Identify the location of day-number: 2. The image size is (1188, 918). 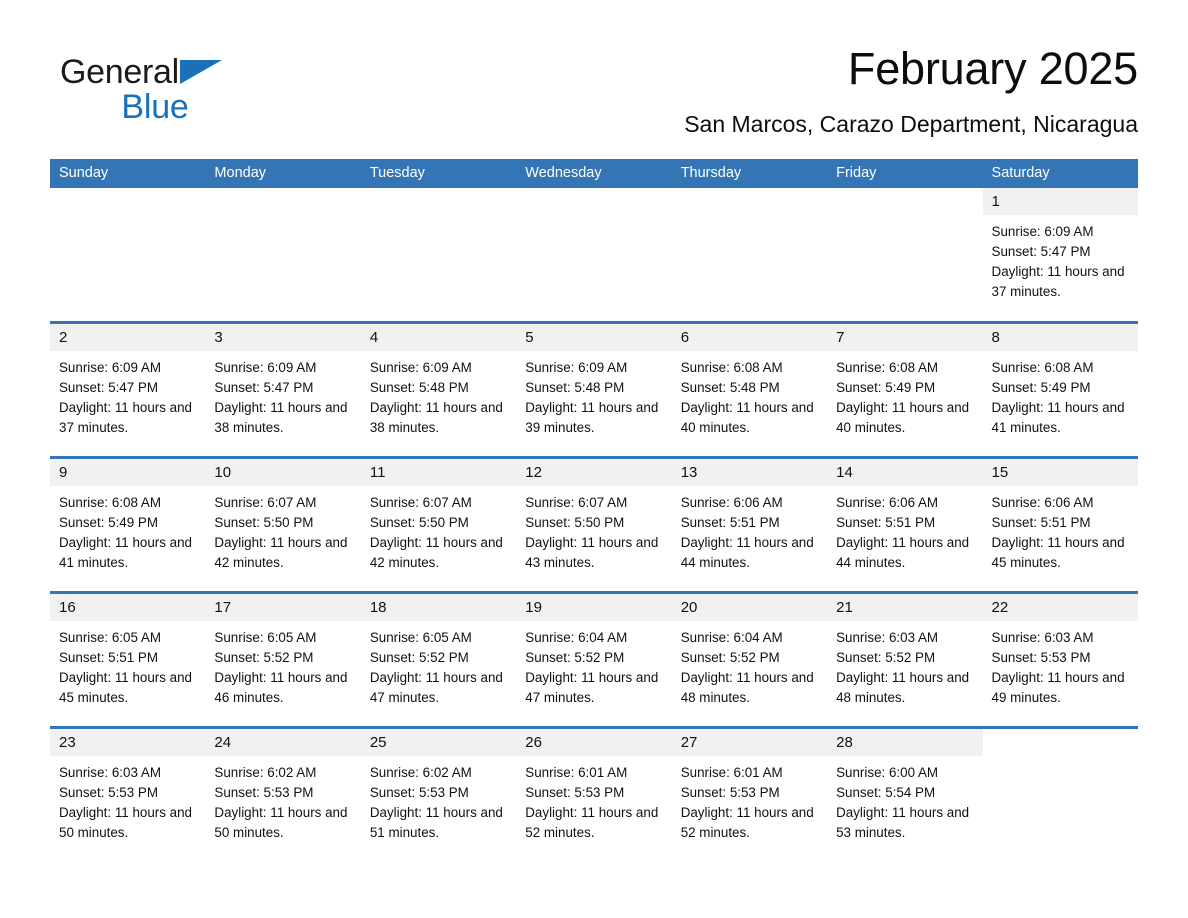
(128, 337).